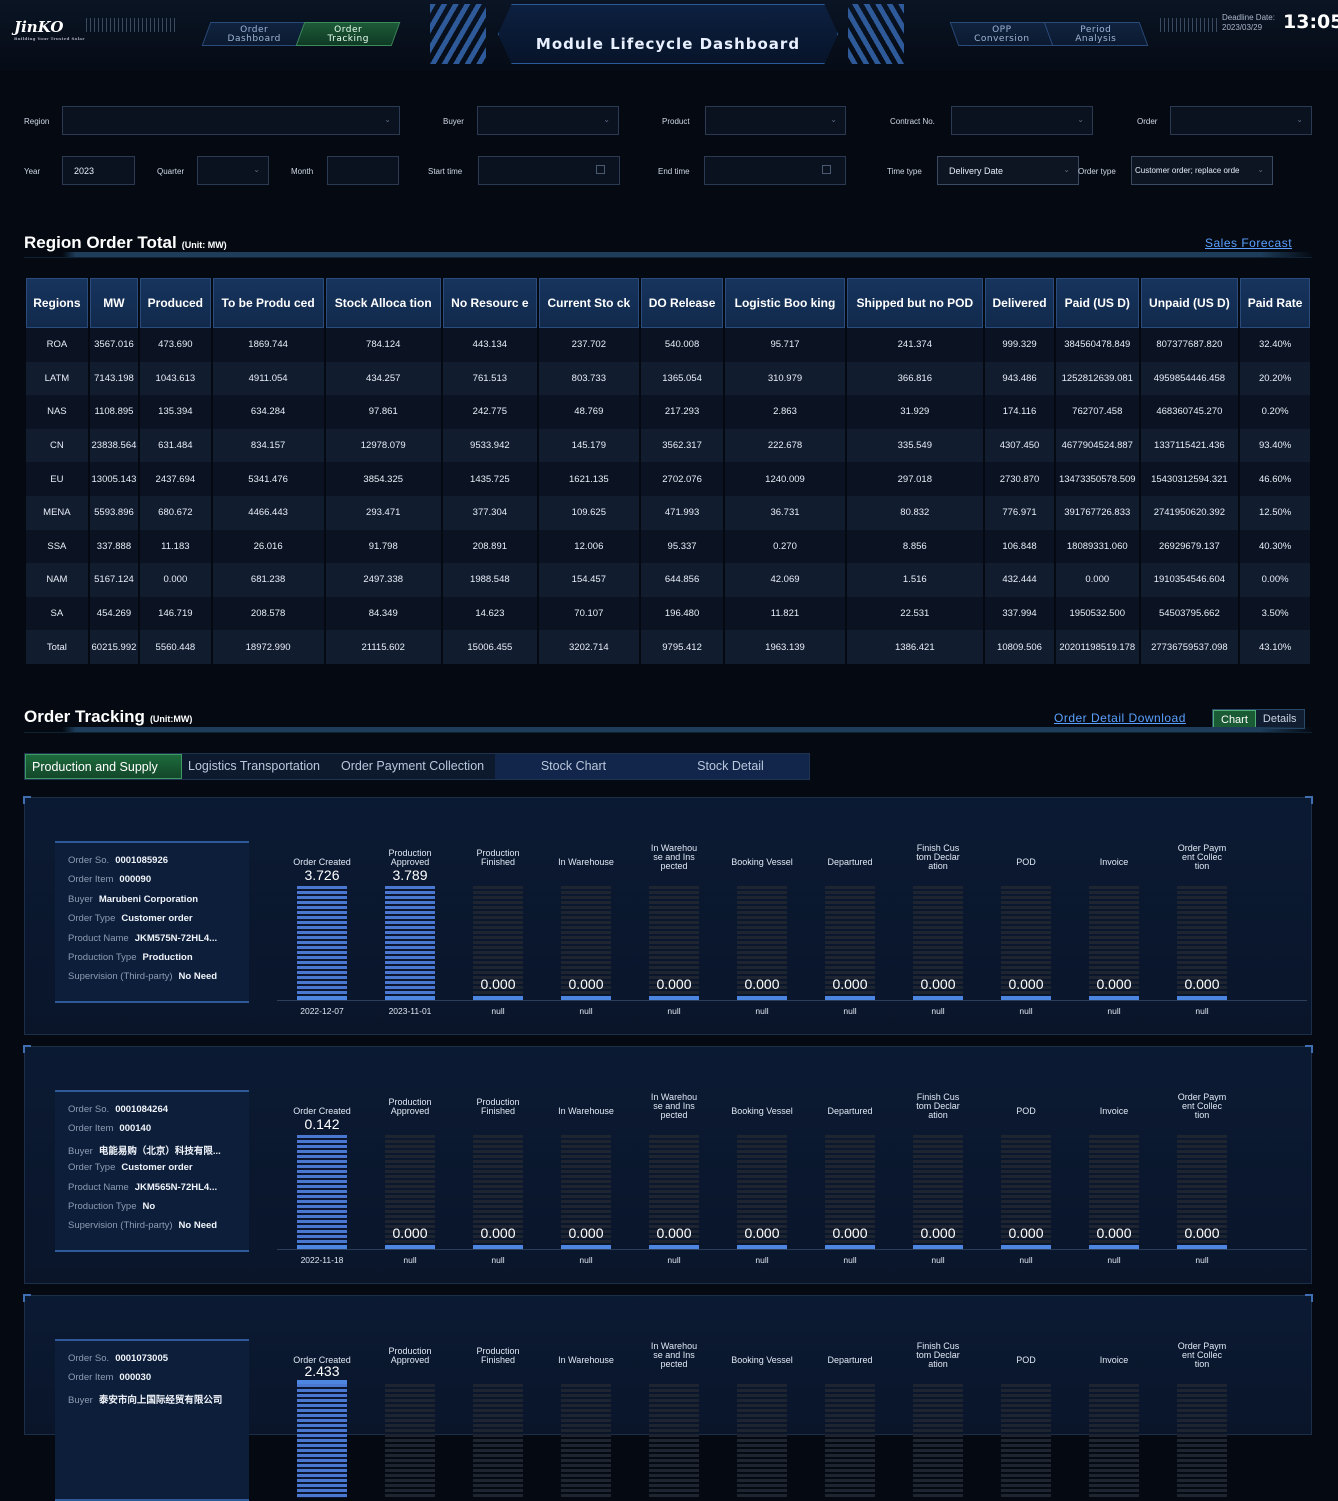  I want to click on table-cell: 80.832, so click(915, 512).